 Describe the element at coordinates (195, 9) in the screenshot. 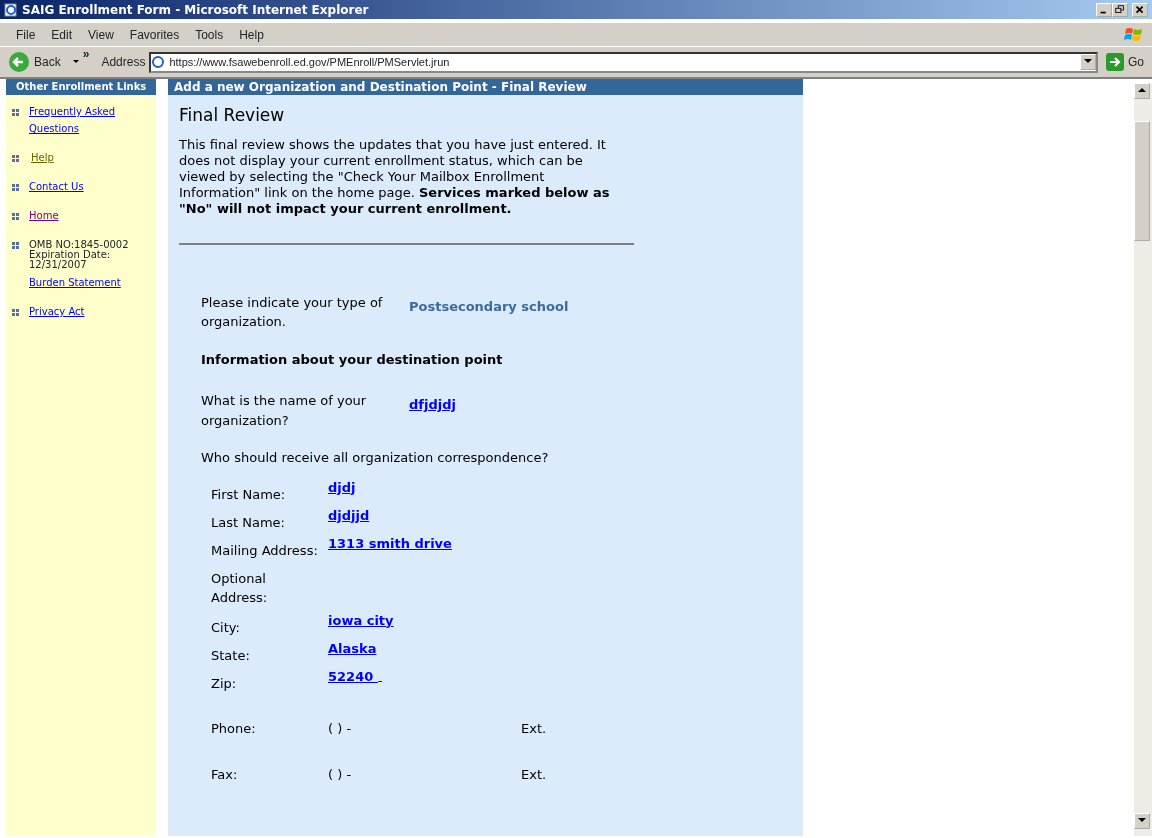

I see `window-title: SAIG Enrollment Form - Microsoft Internet Explorer` at that location.